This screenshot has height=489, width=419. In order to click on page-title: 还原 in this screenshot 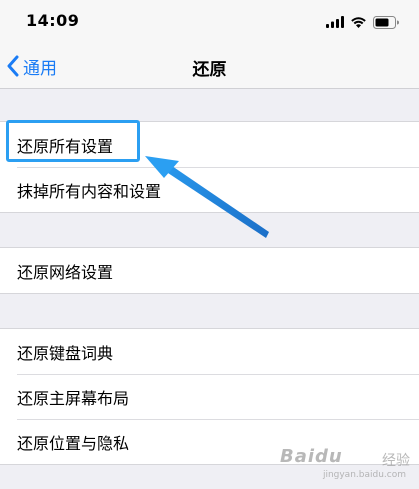, I will do `click(209, 70)`.